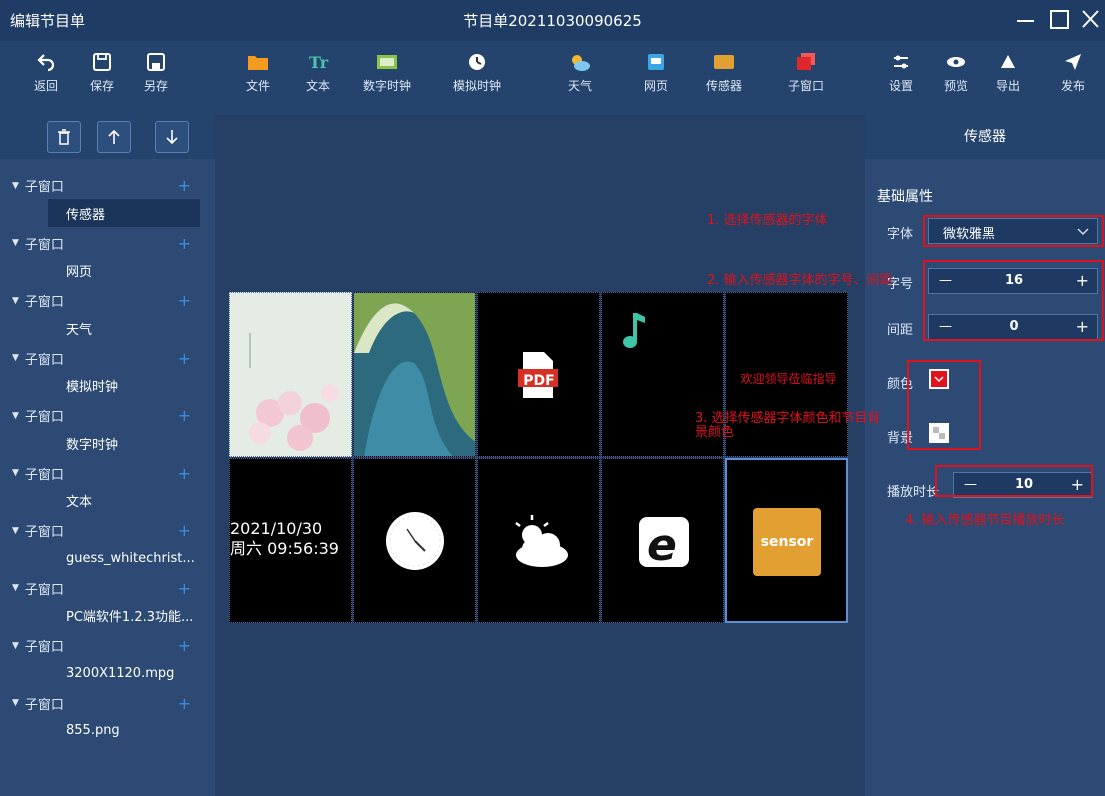 The image size is (1105, 796). I want to click on digital-clock-button: 数字时钟, so click(387, 72).